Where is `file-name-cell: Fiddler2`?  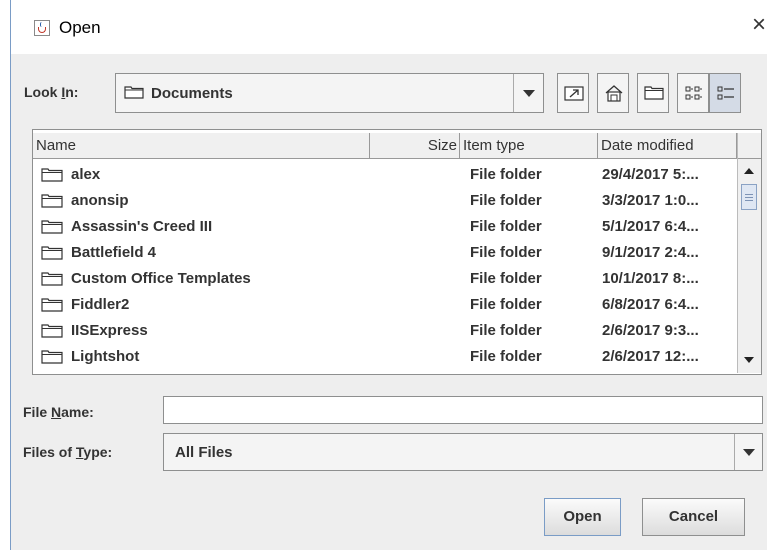
file-name-cell: Fiddler2 is located at coordinates (100, 304).